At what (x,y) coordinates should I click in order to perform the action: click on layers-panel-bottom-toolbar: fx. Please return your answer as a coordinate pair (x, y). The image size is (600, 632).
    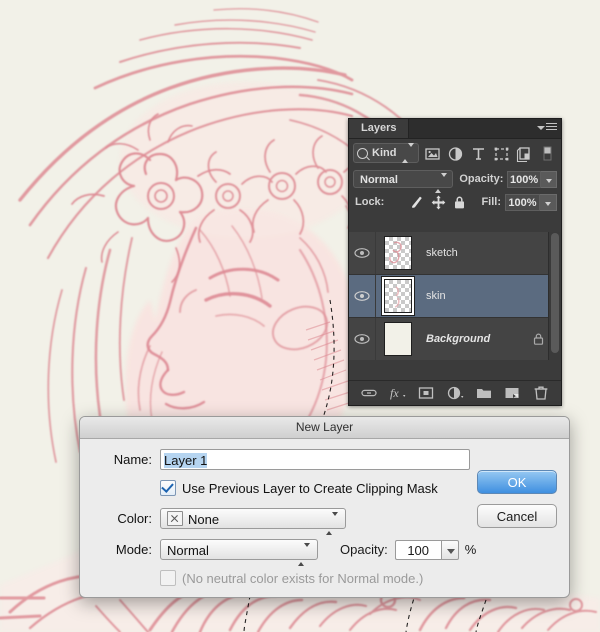
    Looking at the image, I should click on (455, 392).